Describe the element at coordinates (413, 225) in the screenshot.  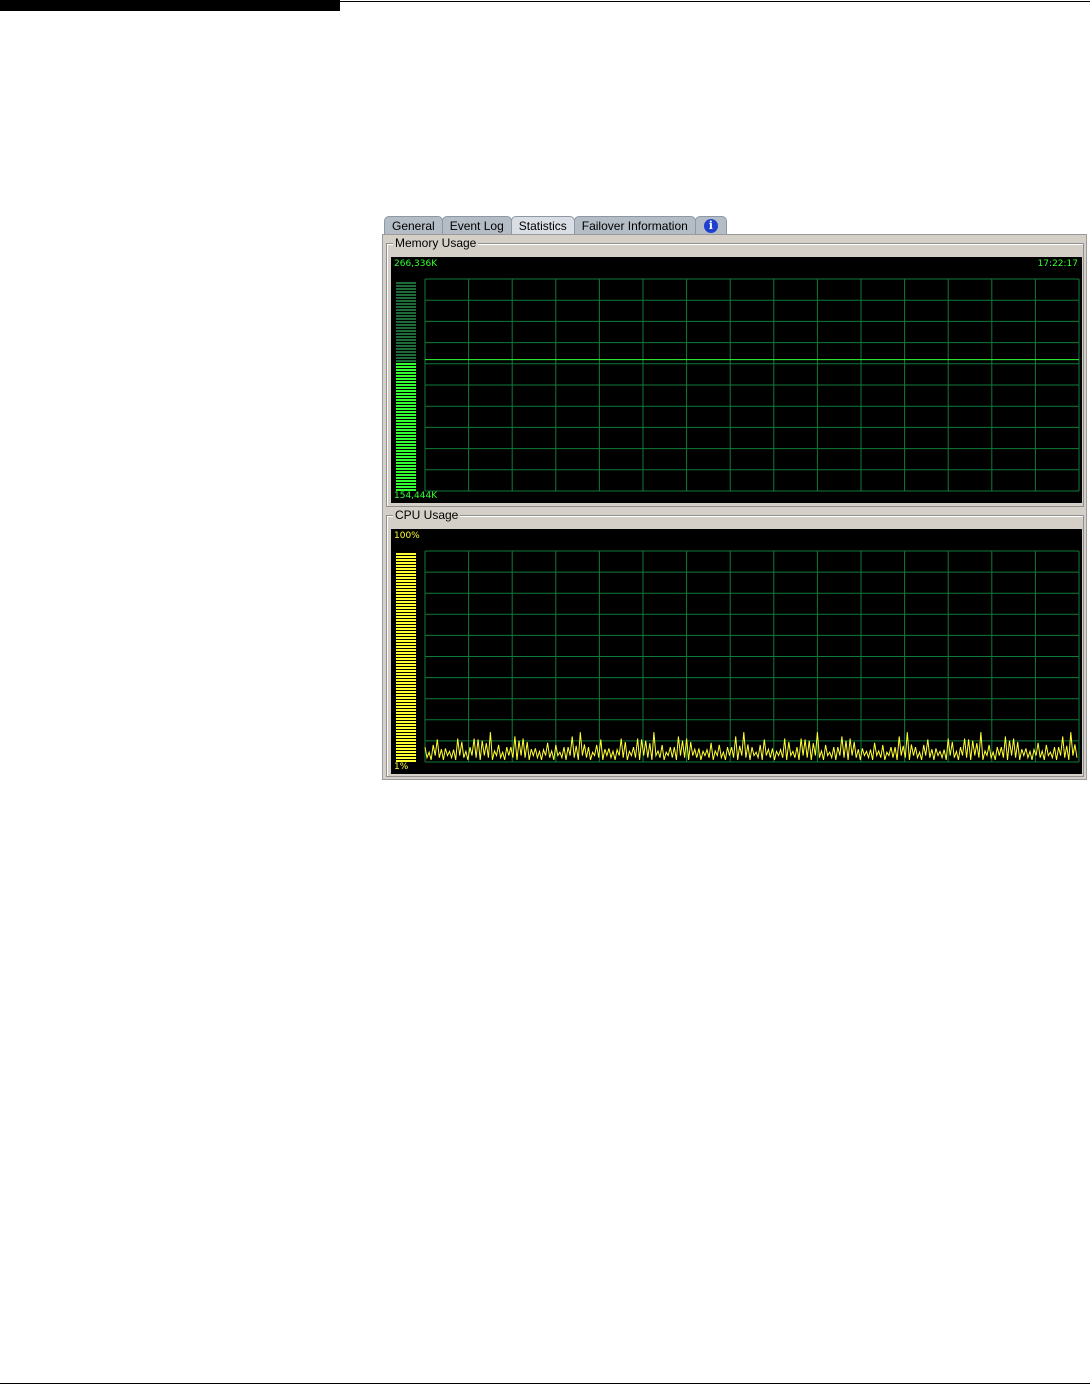
I see `tab-general: General` at that location.